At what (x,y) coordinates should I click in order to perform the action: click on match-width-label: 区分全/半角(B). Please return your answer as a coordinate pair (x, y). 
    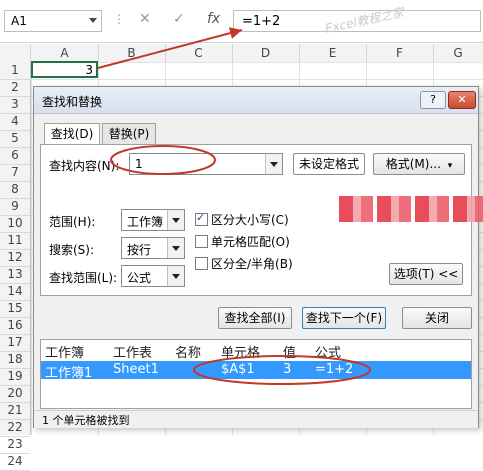
    Looking at the image, I should click on (252, 263).